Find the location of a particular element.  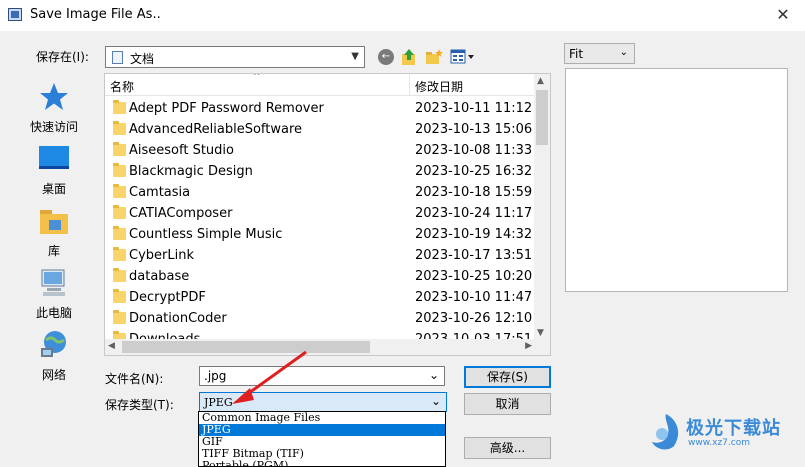

computer-icon is located at coordinates (54, 283).